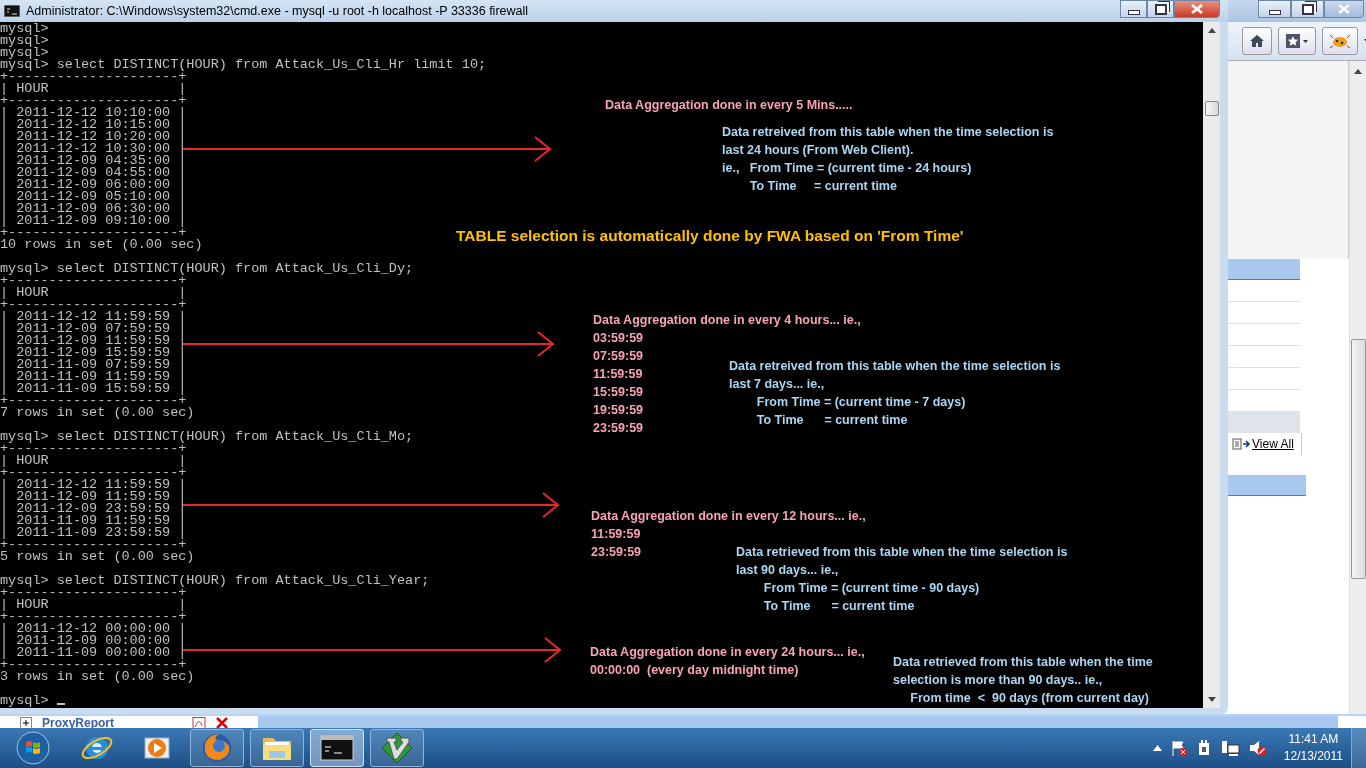 The width and height of the screenshot is (1366, 768). What do you see at coordinates (728, 516) in the screenshot?
I see `annotation-text: Data Aggregation done in every 12 hours... ie.,` at bounding box center [728, 516].